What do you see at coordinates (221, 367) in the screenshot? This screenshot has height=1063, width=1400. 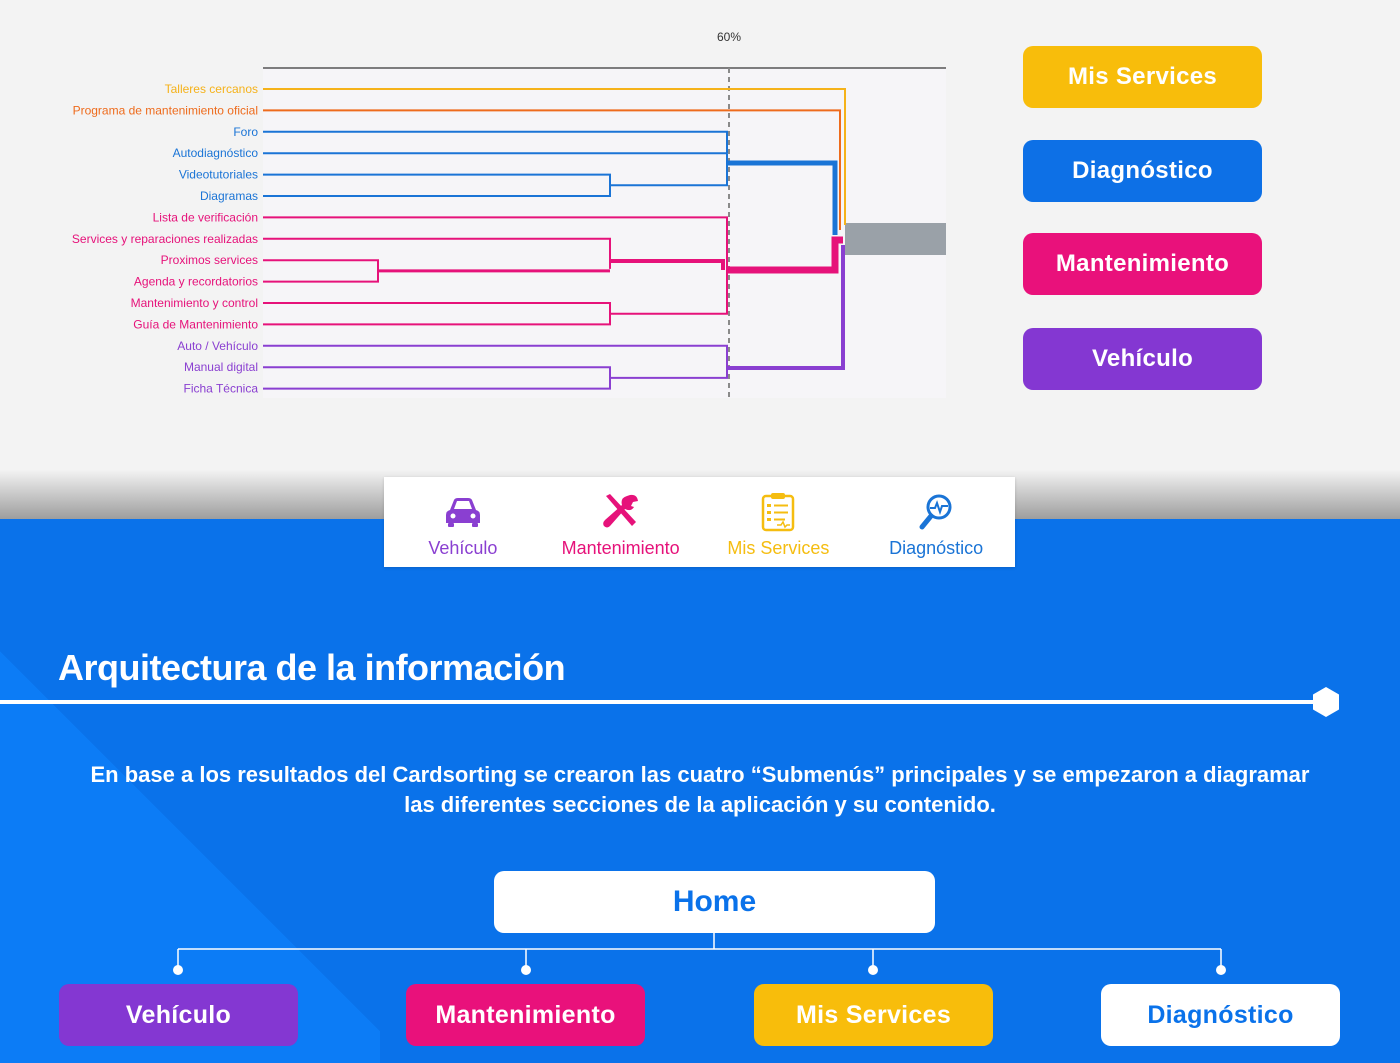 I see `leaf-label: Manual digital` at bounding box center [221, 367].